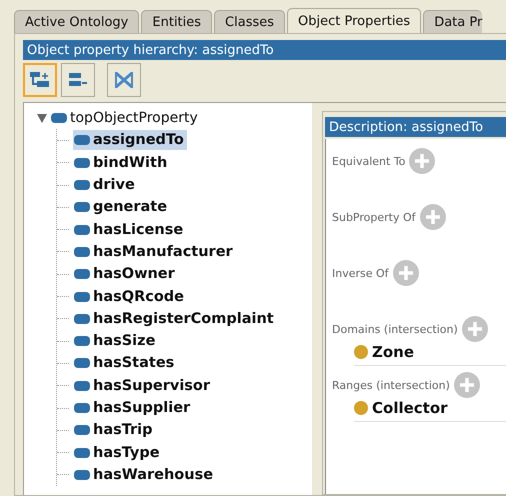 The width and height of the screenshot is (506, 496). What do you see at coordinates (410, 408) in the screenshot?
I see `class-entry: Collector` at bounding box center [410, 408].